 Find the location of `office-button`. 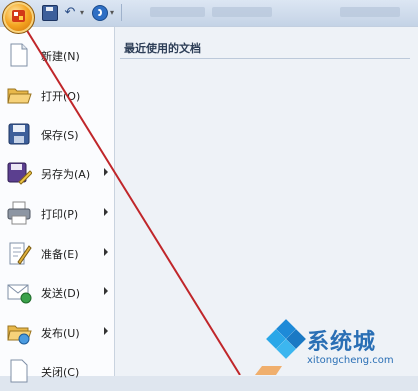

office-button is located at coordinates (18, 17).